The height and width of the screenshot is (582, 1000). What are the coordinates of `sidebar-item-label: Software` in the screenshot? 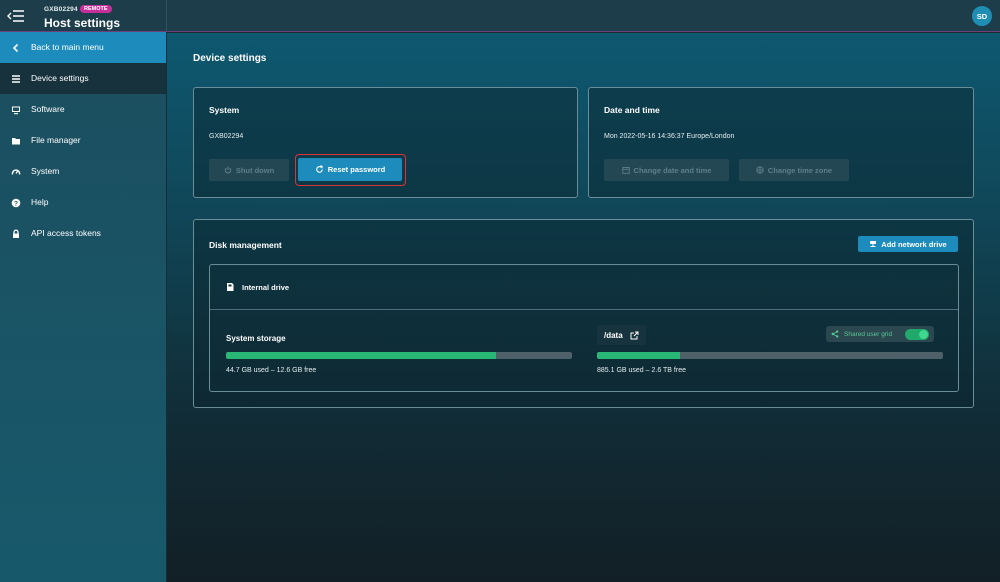 It's located at (48, 109).